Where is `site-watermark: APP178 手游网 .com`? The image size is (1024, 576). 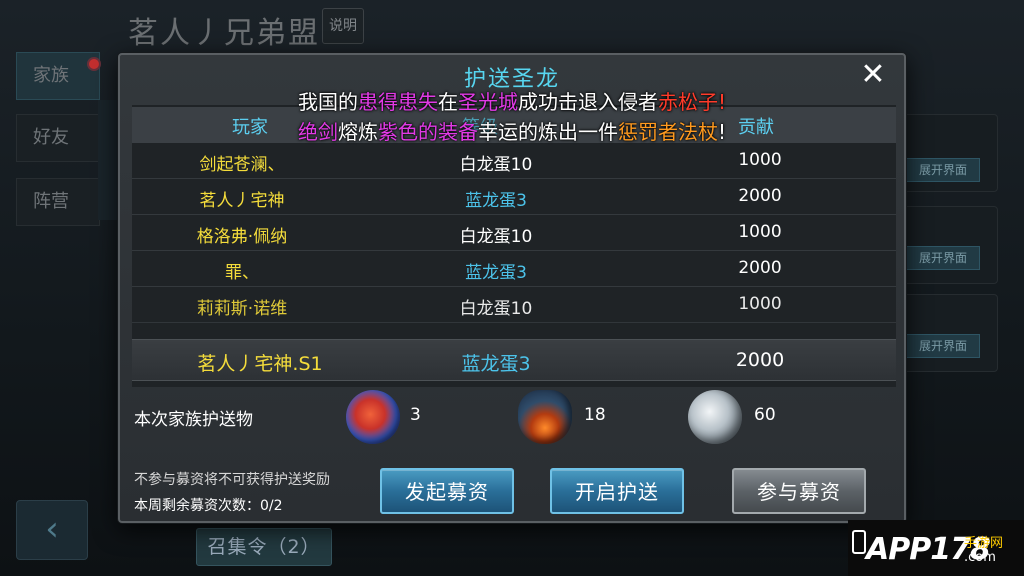 site-watermark: APP178 手游网 .com is located at coordinates (936, 548).